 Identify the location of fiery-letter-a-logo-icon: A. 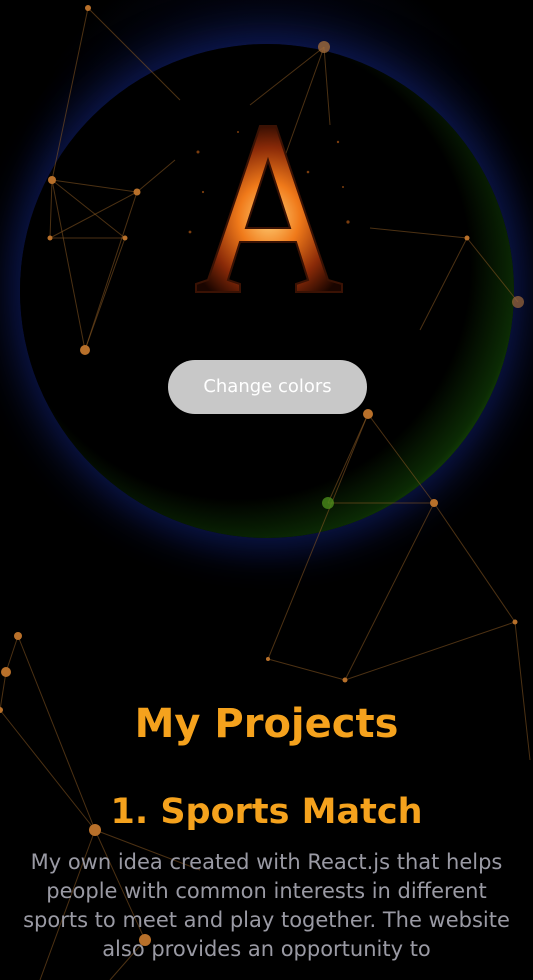
(269, 209).